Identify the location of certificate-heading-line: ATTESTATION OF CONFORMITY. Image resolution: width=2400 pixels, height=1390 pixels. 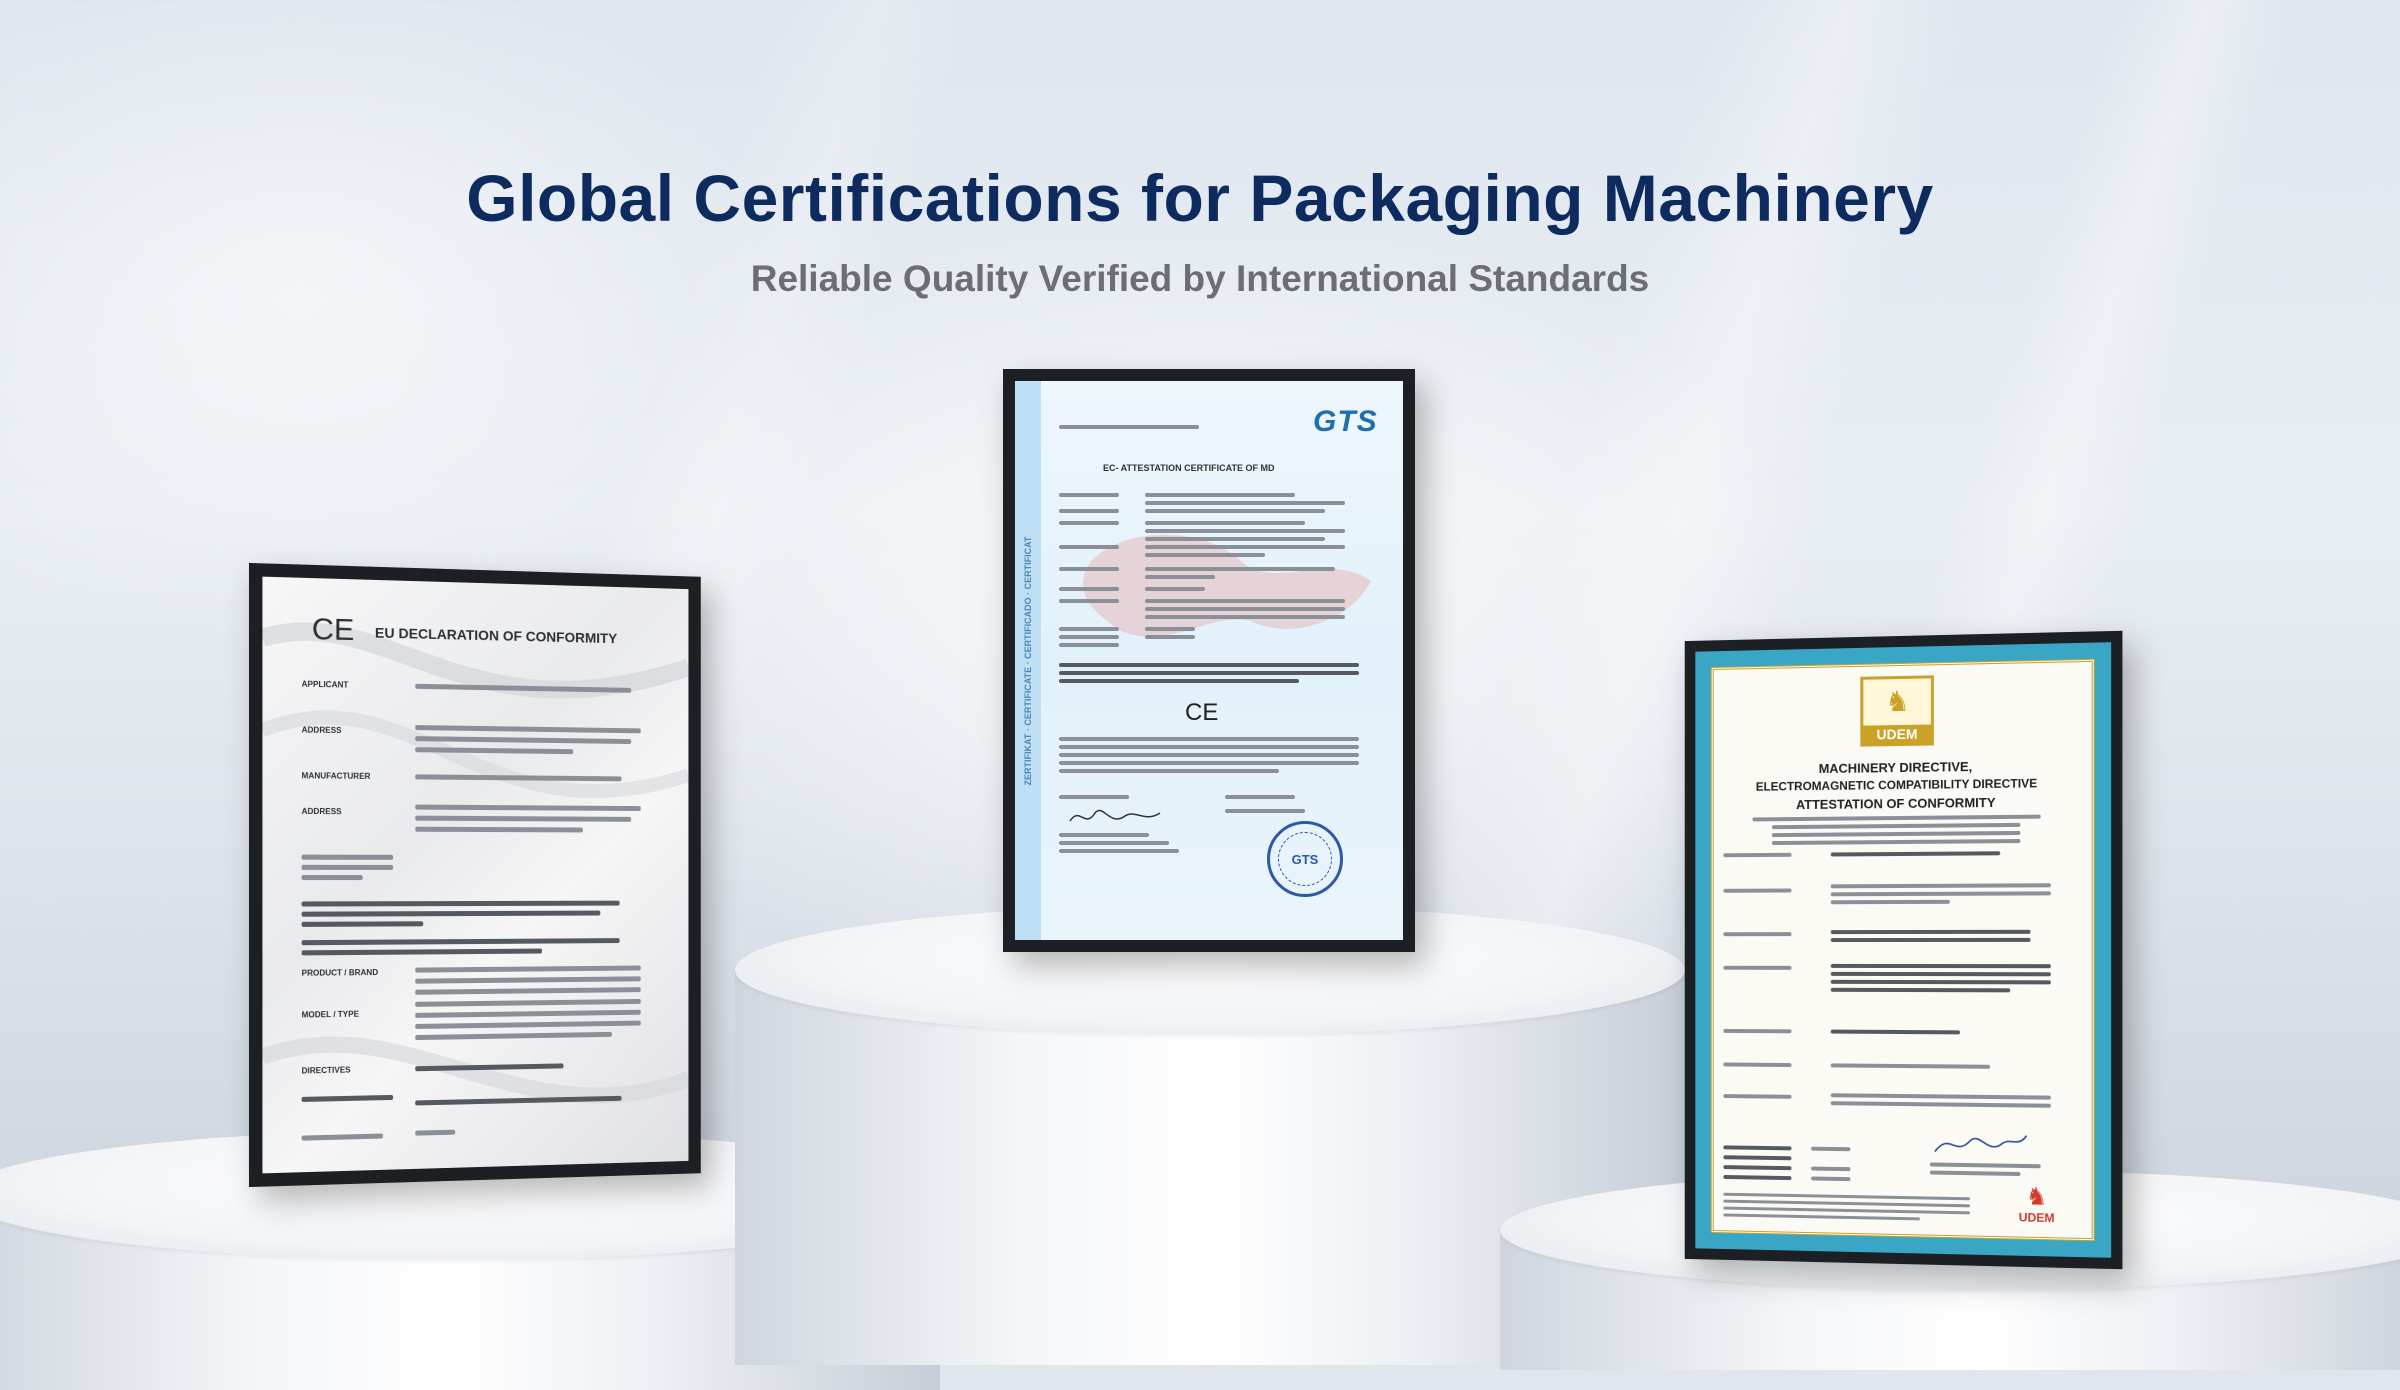
(1898, 803).